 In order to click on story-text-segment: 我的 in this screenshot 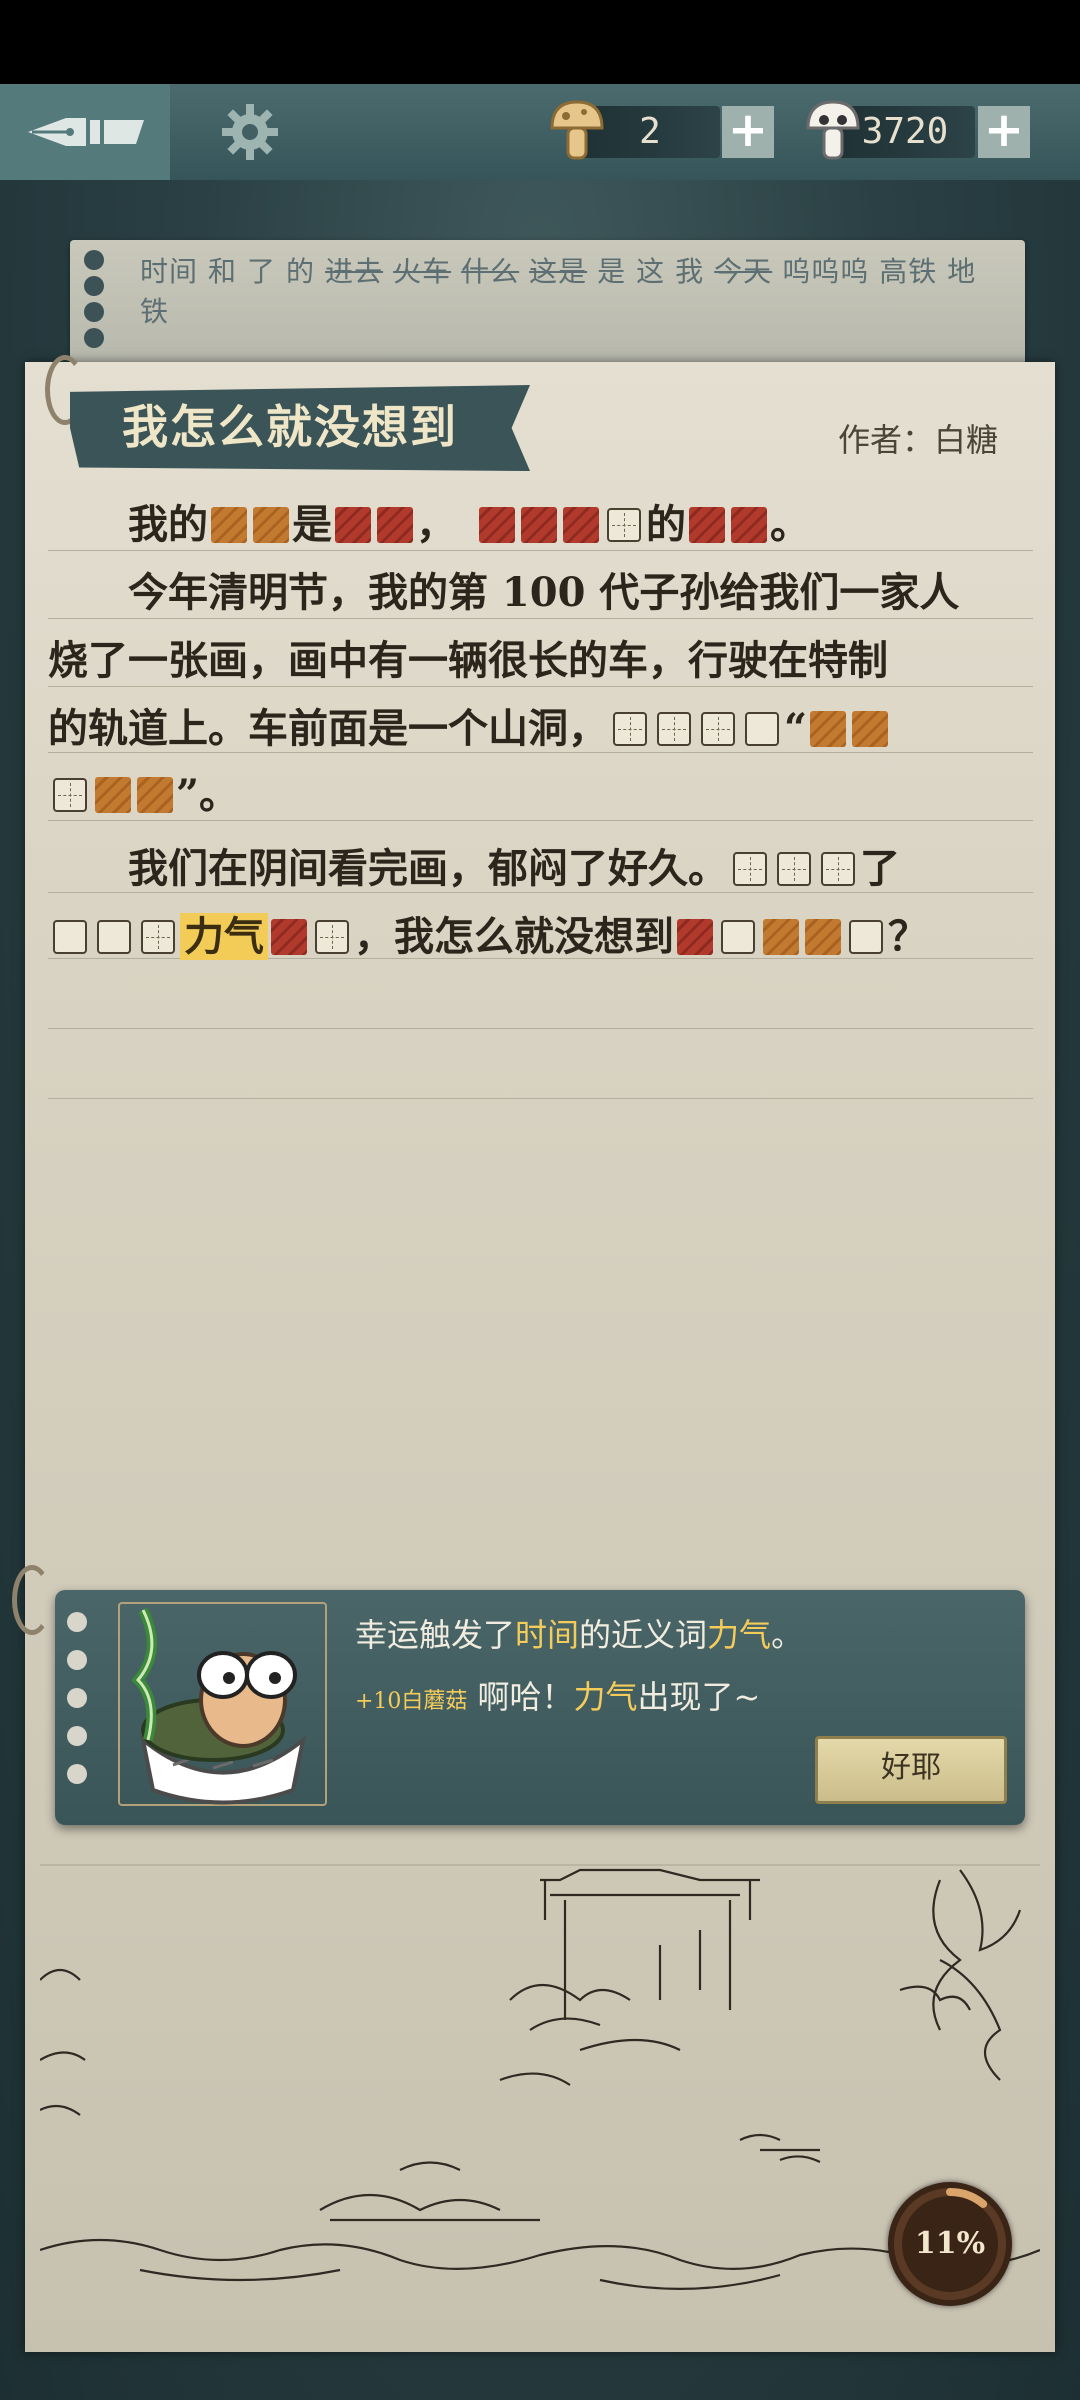, I will do `click(128, 524)`.